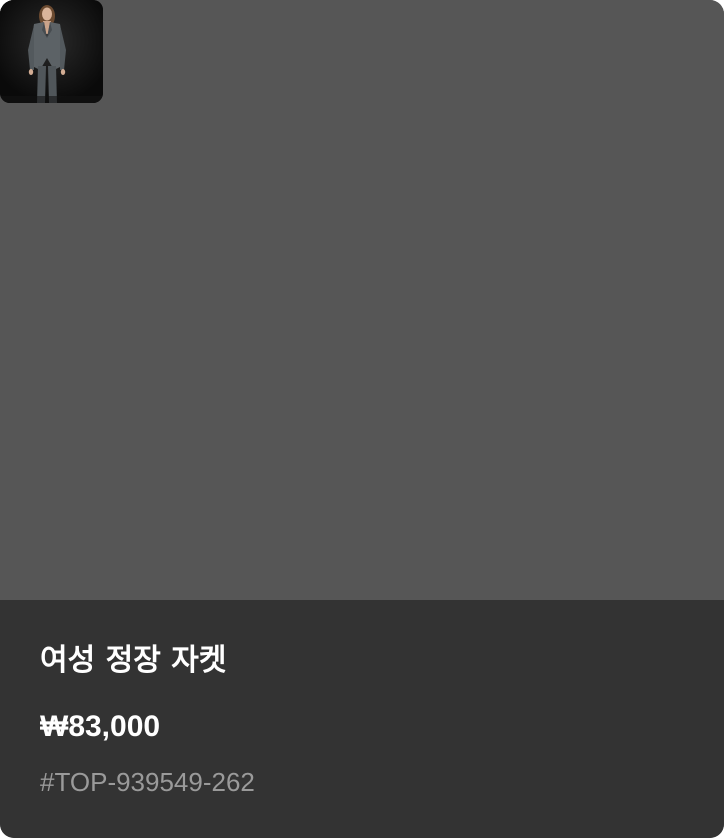  I want to click on product-thumbnail, so click(51, 51).